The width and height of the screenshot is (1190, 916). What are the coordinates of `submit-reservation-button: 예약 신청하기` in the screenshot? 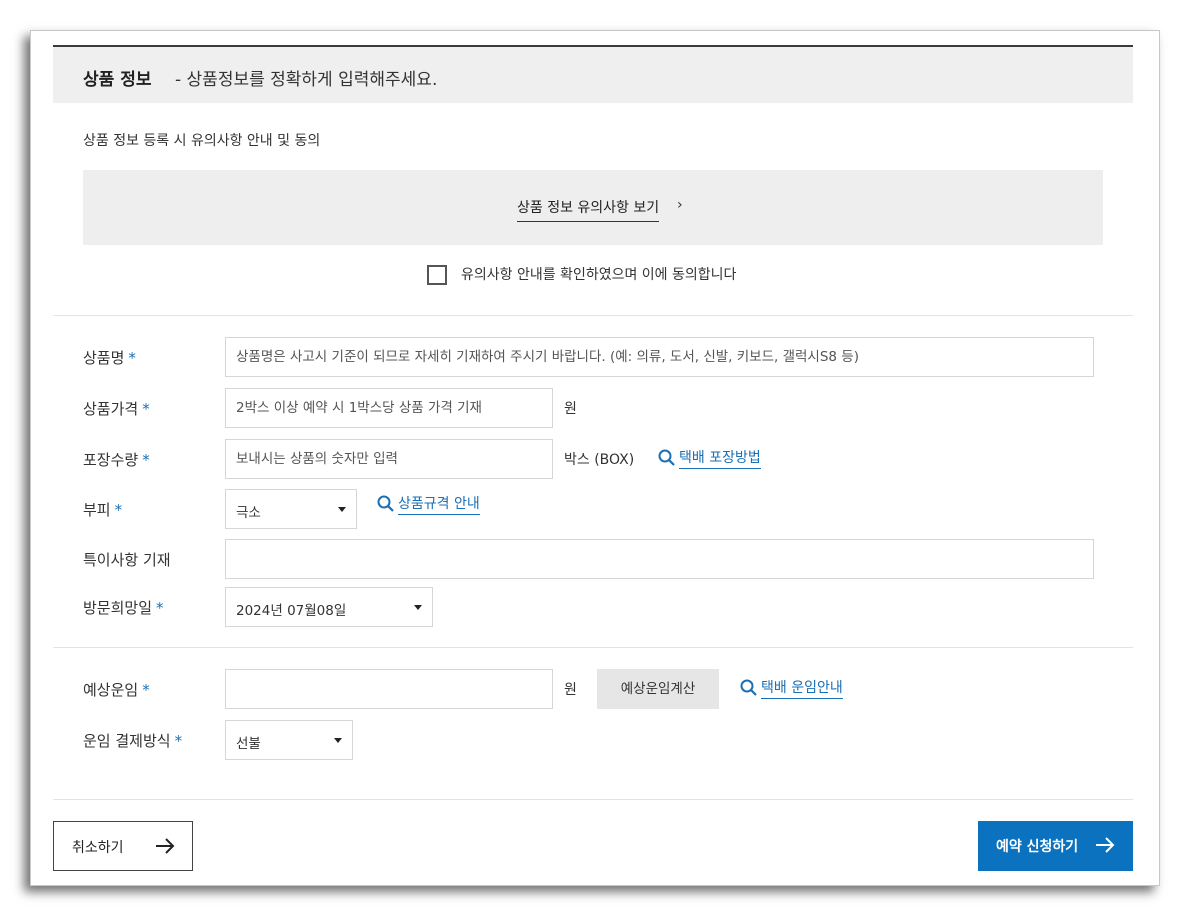 It's located at (1055, 846).